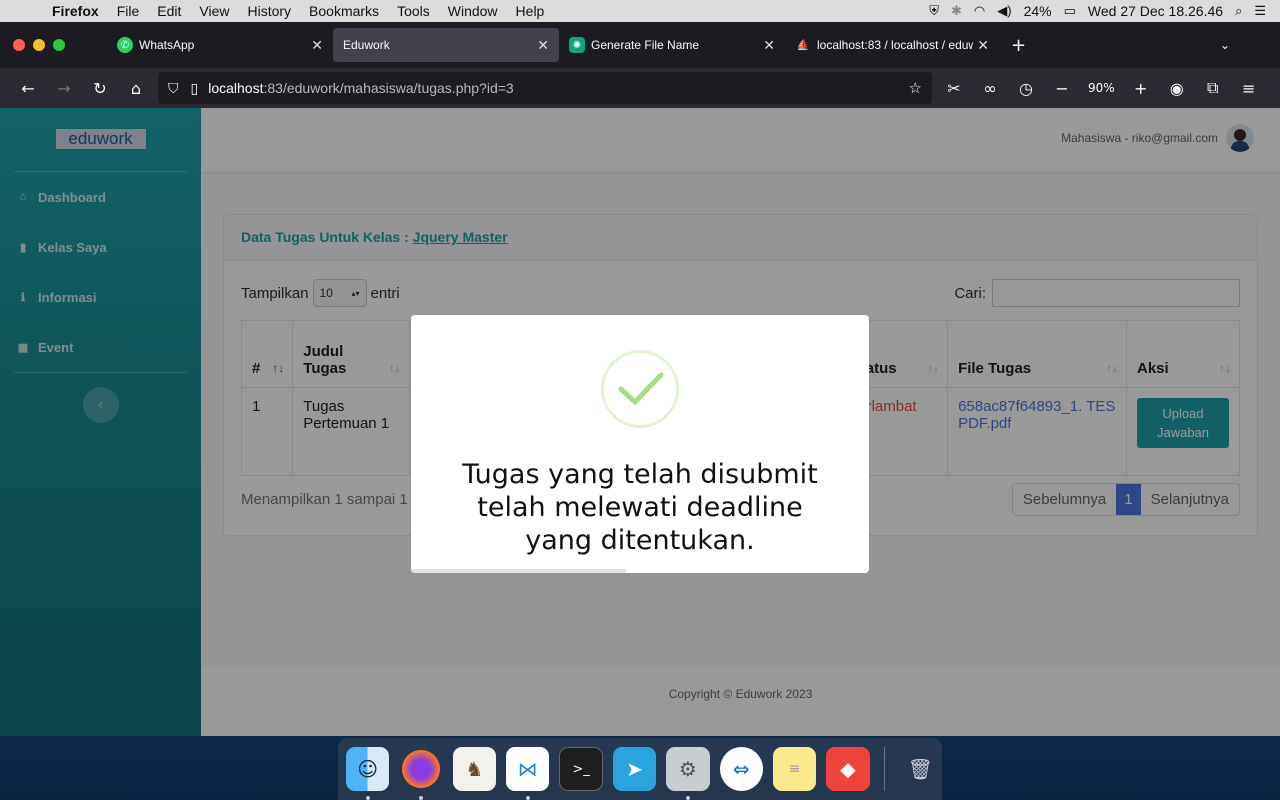 This screenshot has height=800, width=1280. What do you see at coordinates (125, 45) in the screenshot?
I see `whatsapp-icon: ✆` at bounding box center [125, 45].